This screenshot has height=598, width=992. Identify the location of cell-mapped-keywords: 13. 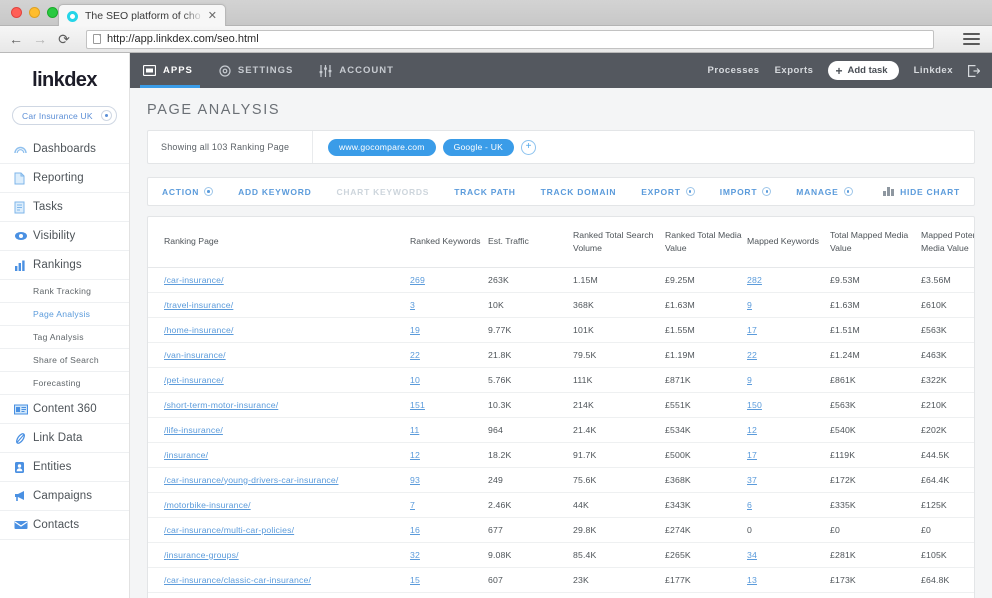
(788, 580).